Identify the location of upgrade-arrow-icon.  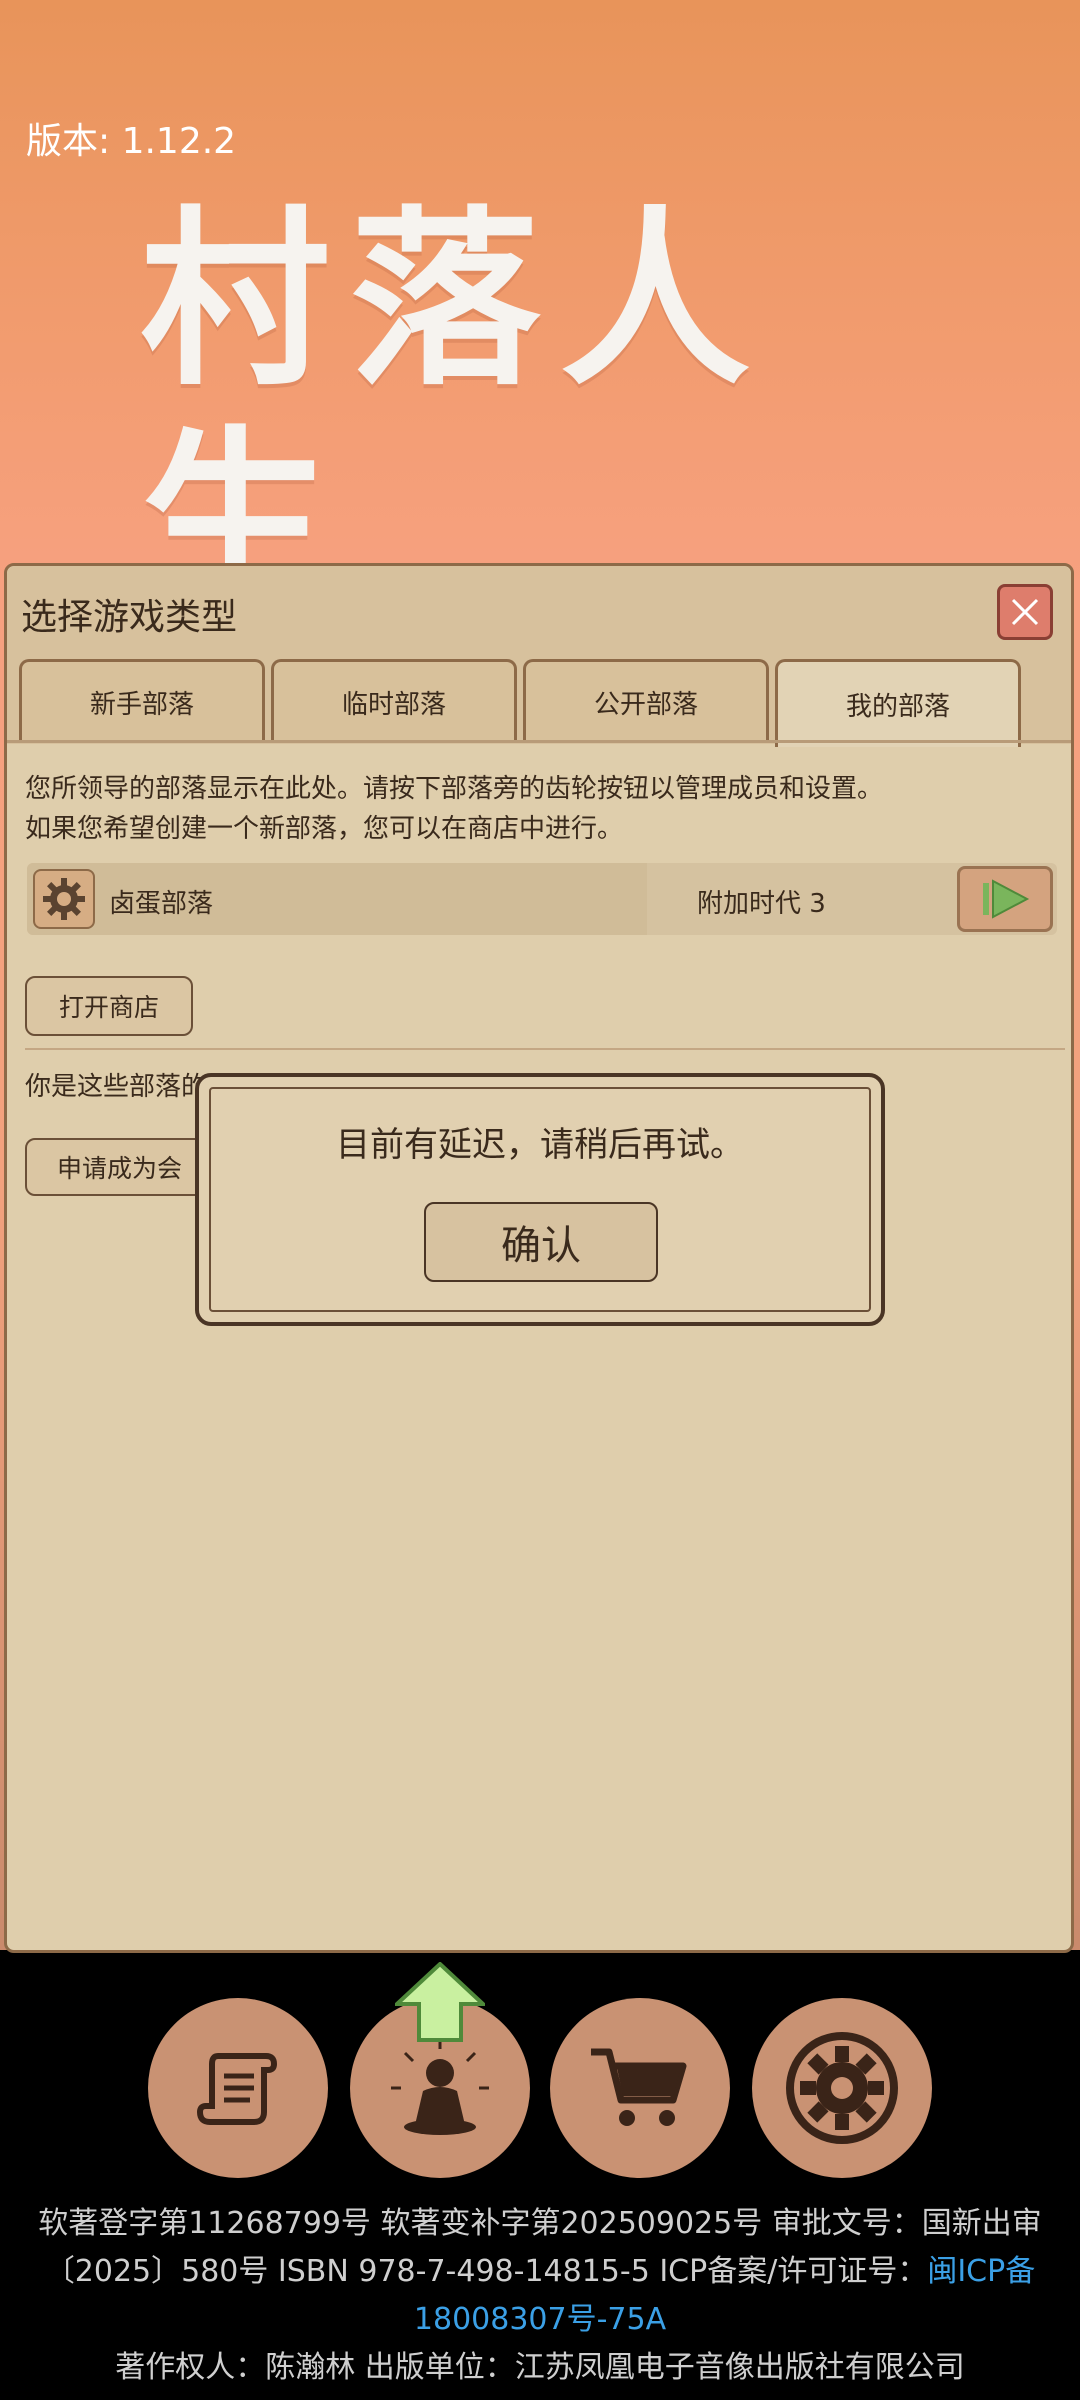
(440, 2003).